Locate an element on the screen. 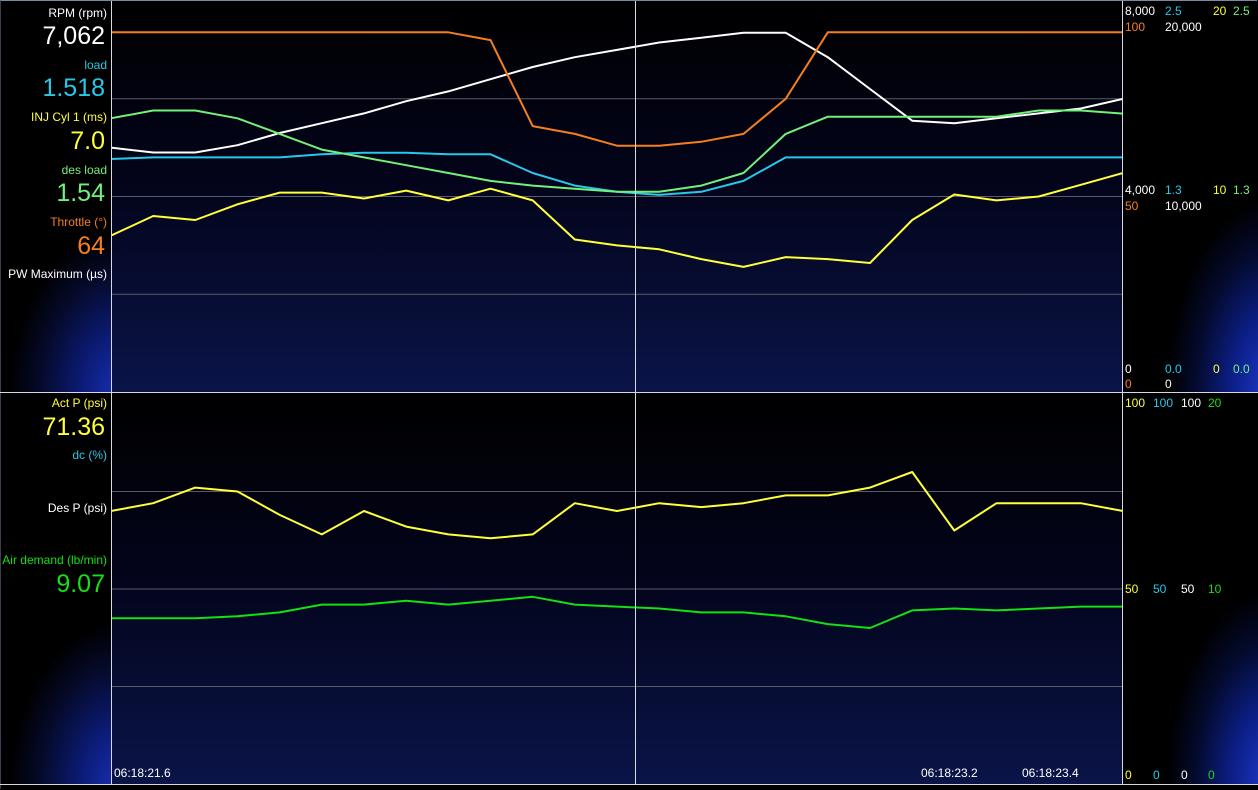  axis-rpm-mid: 4,000 is located at coordinates (1140, 190).